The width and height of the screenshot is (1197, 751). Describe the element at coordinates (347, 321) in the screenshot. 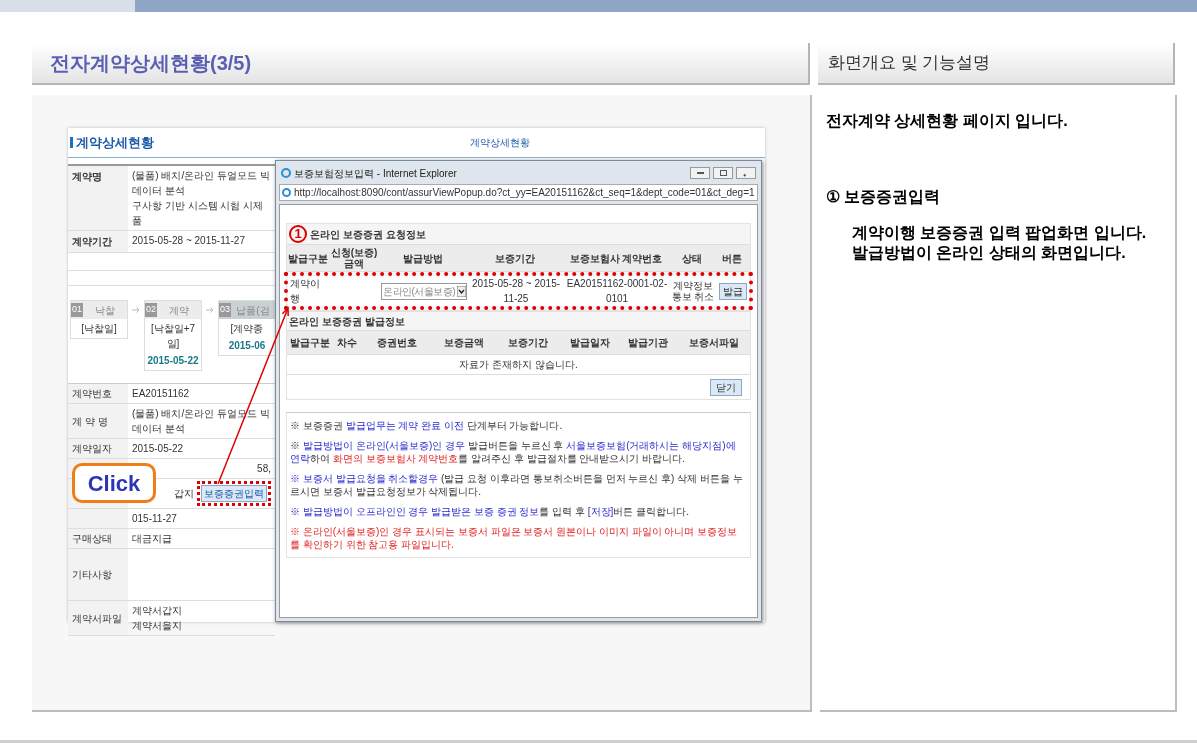

I see `section-title: 온라인 보증증권 발급정보` at that location.